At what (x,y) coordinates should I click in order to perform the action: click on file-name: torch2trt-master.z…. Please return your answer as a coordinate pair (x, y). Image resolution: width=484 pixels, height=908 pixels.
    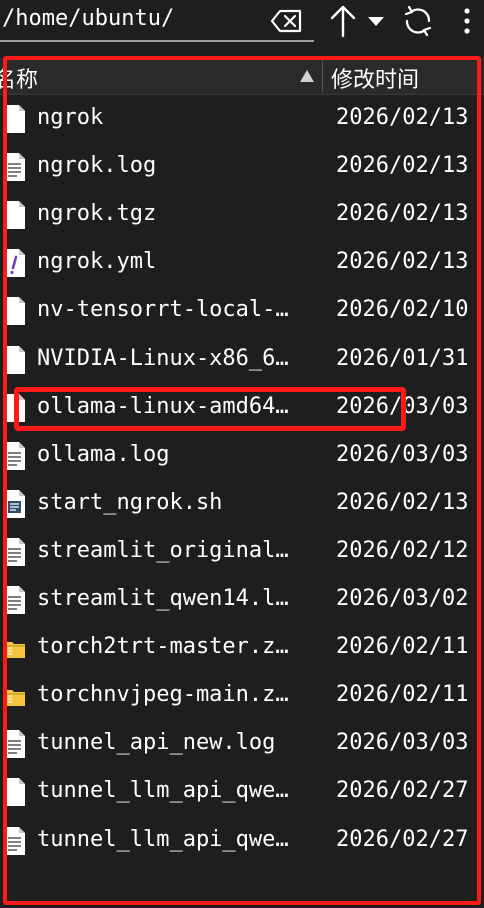
    Looking at the image, I should click on (163, 646).